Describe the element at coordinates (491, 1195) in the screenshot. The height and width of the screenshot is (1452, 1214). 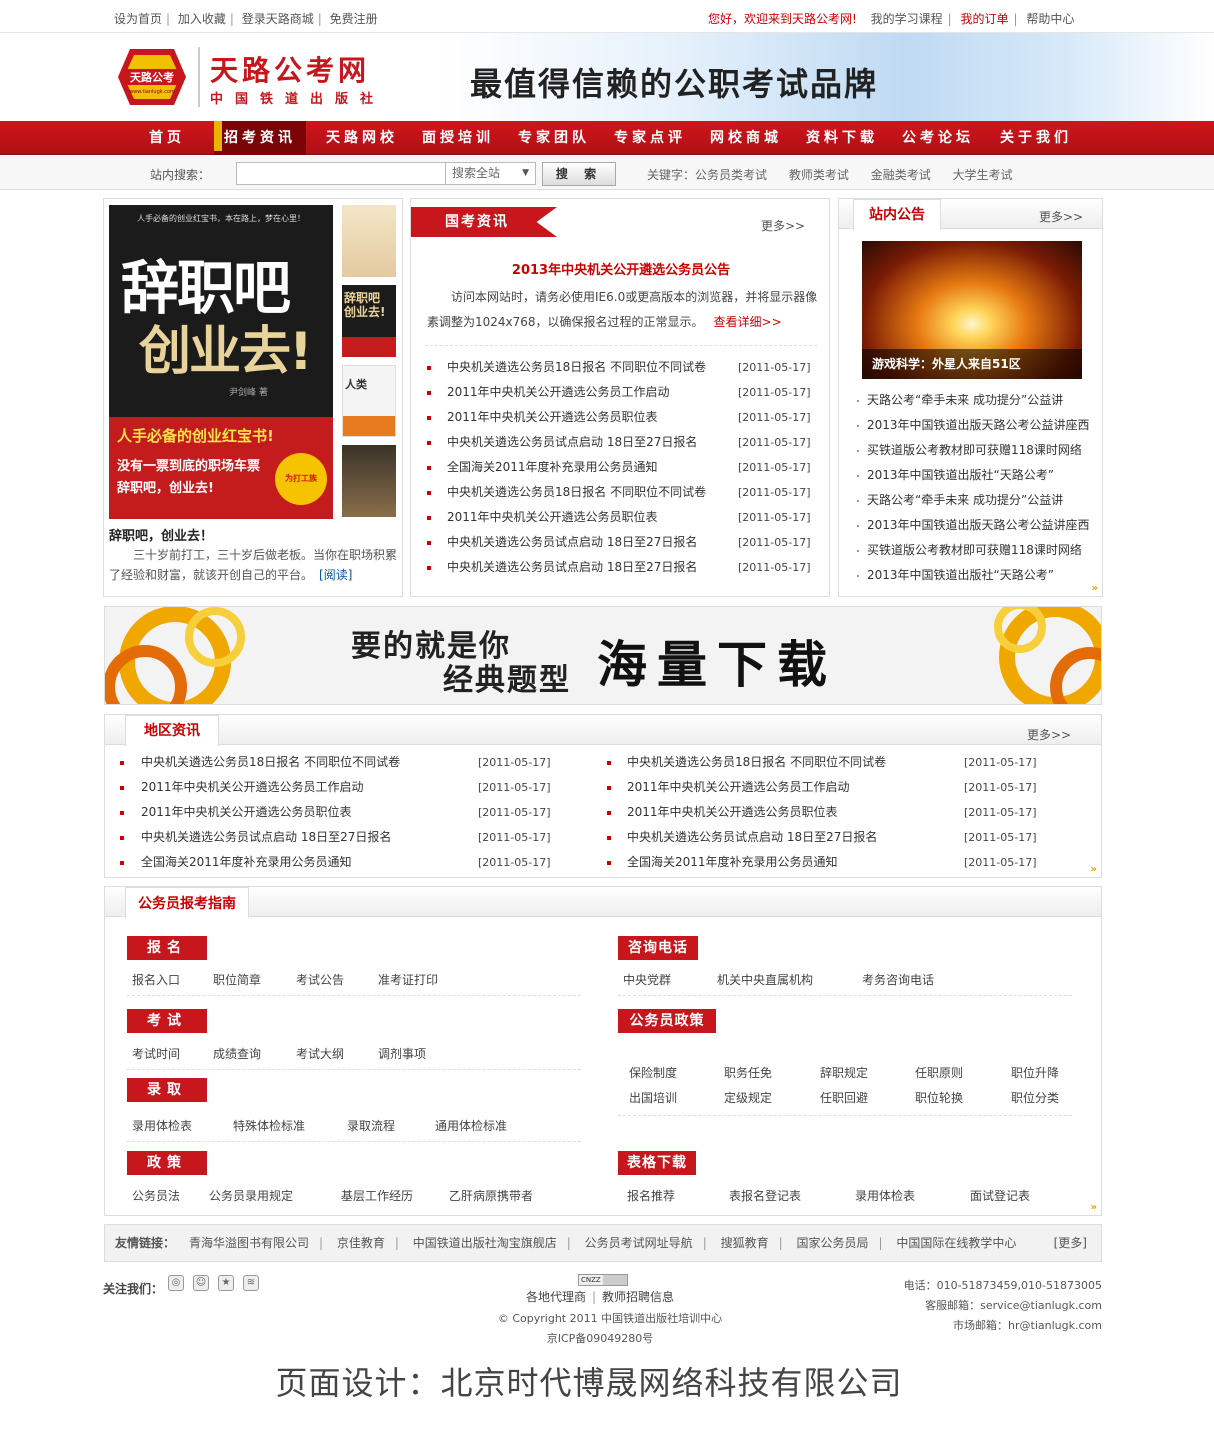
I see `policy-link: 乙肝病原携带者` at that location.